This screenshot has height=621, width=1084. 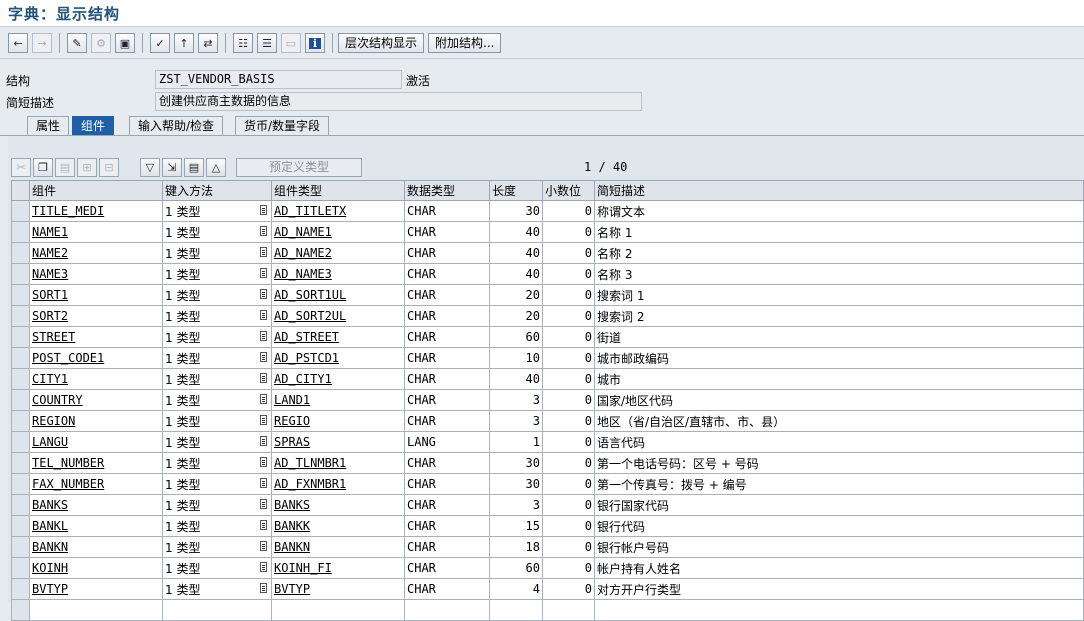 I want to click on details-icon: ▤, so click(x=194, y=167).